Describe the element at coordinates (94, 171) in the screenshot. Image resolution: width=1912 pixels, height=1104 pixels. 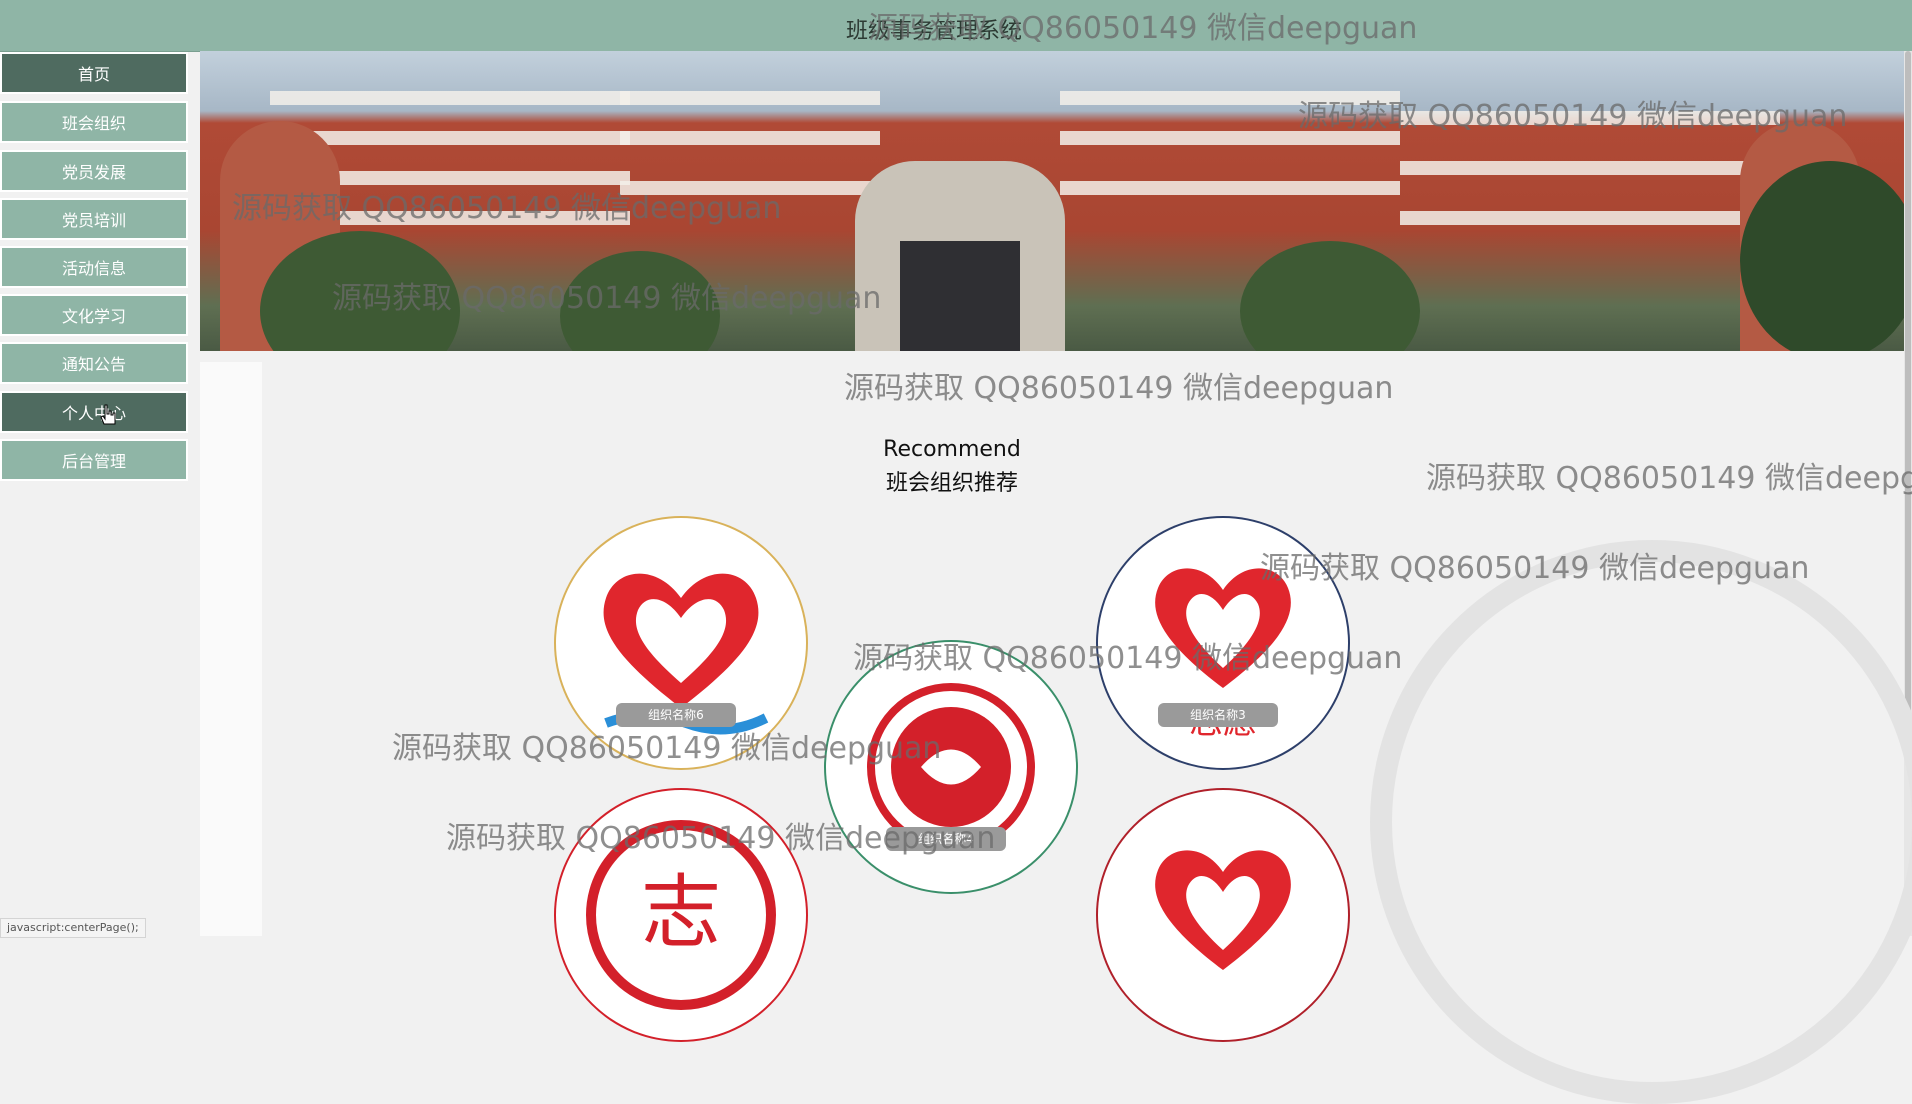
I see `sidebar-item-party-development: 党员发展` at that location.